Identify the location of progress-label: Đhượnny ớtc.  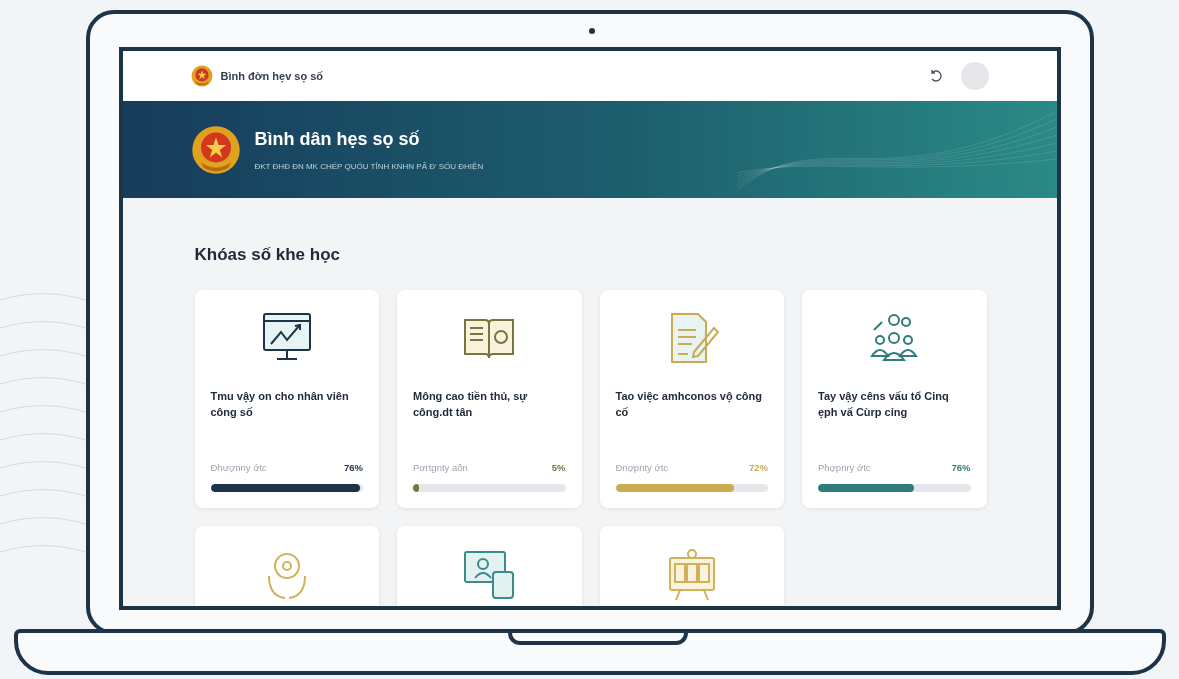
(238, 468).